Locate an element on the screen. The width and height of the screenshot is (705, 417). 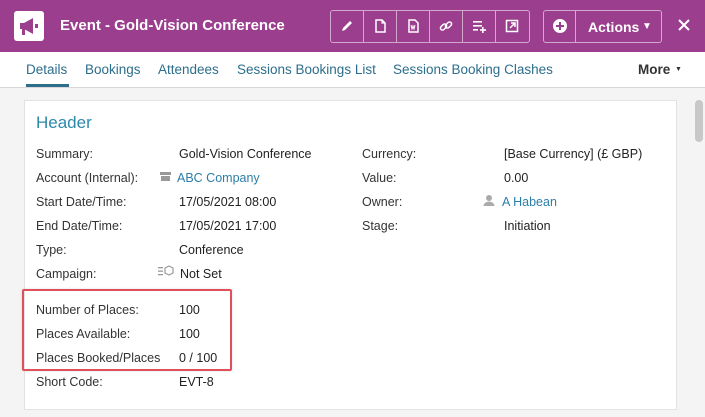
add-to-list-button is located at coordinates (479, 26).